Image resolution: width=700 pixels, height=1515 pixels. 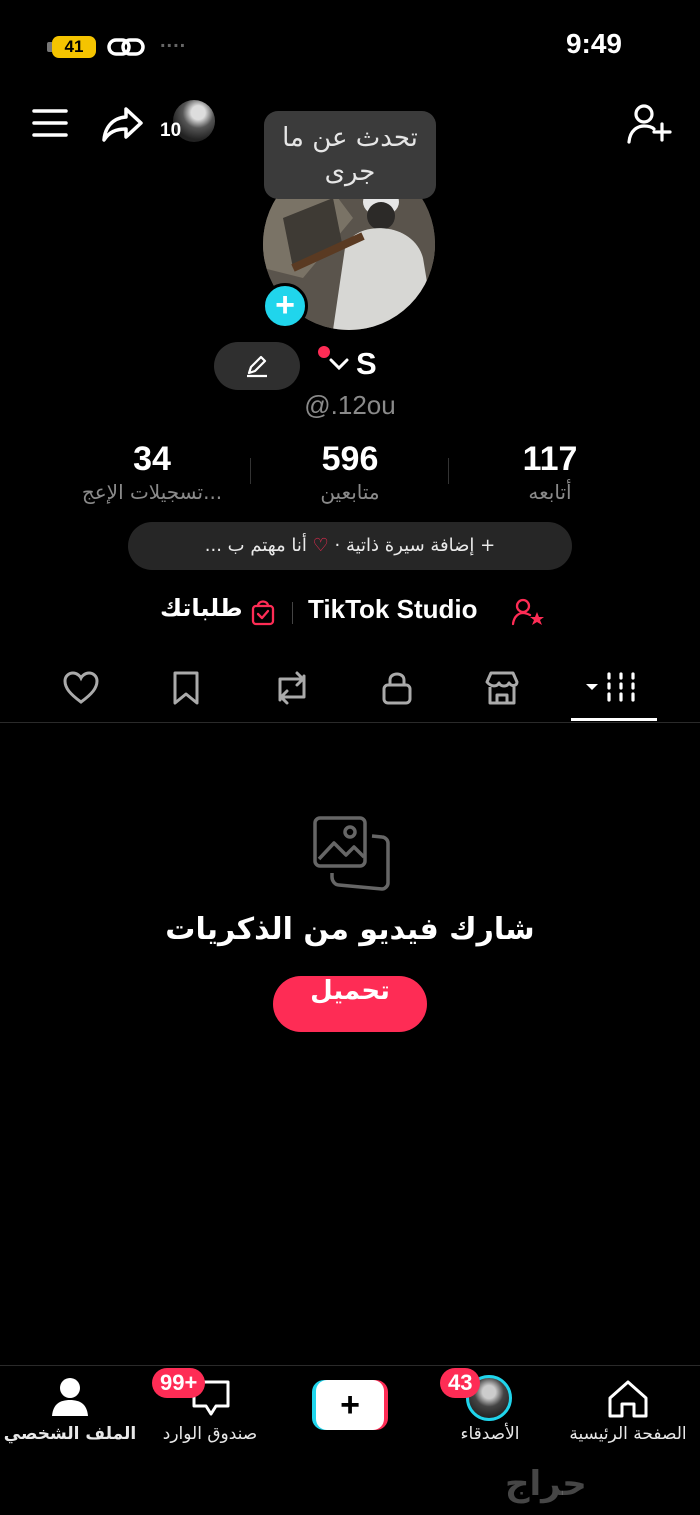 I want to click on followers-count: 596, so click(x=350, y=459).